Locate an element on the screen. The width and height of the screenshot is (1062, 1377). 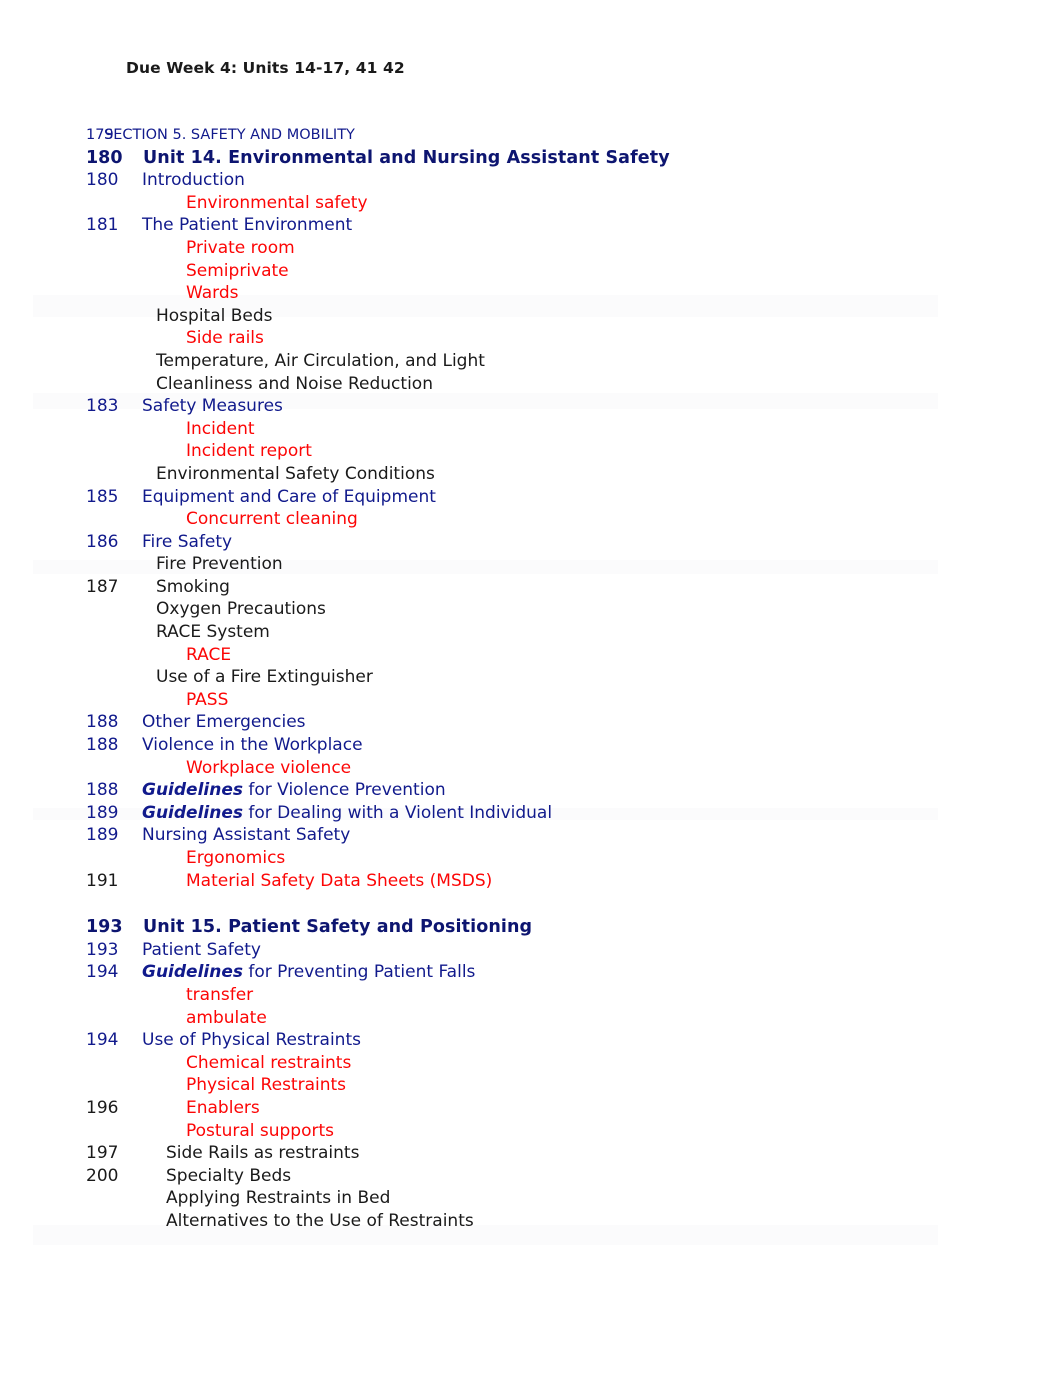
toc-page-number: 196 is located at coordinates (102, 1107).